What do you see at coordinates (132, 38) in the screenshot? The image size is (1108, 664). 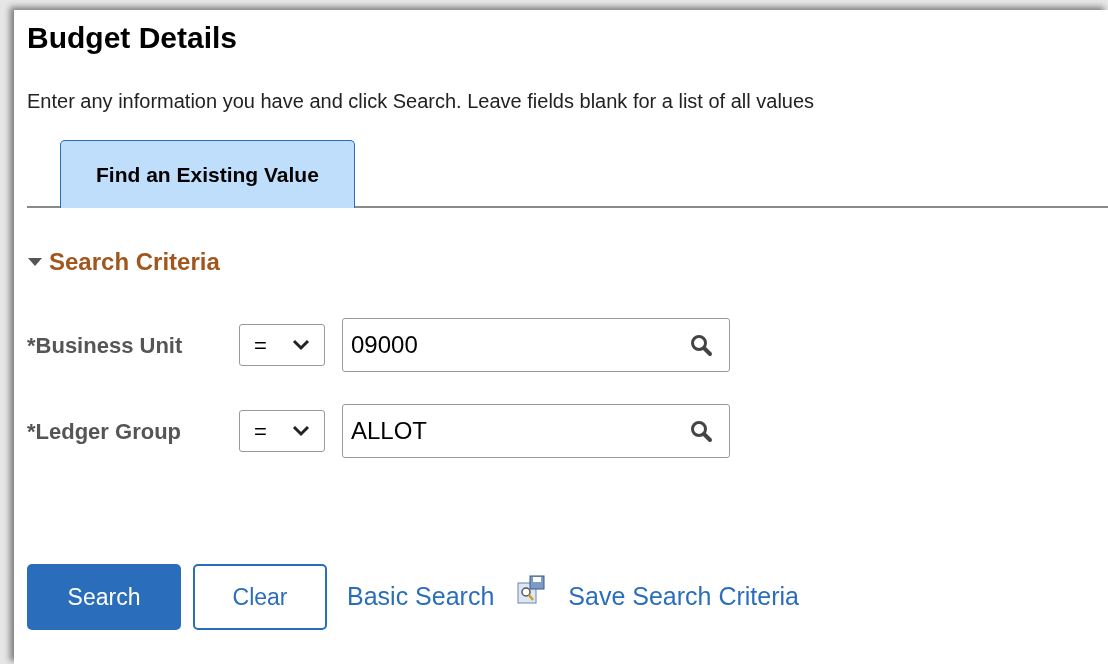 I see `page-title: Budget Details` at bounding box center [132, 38].